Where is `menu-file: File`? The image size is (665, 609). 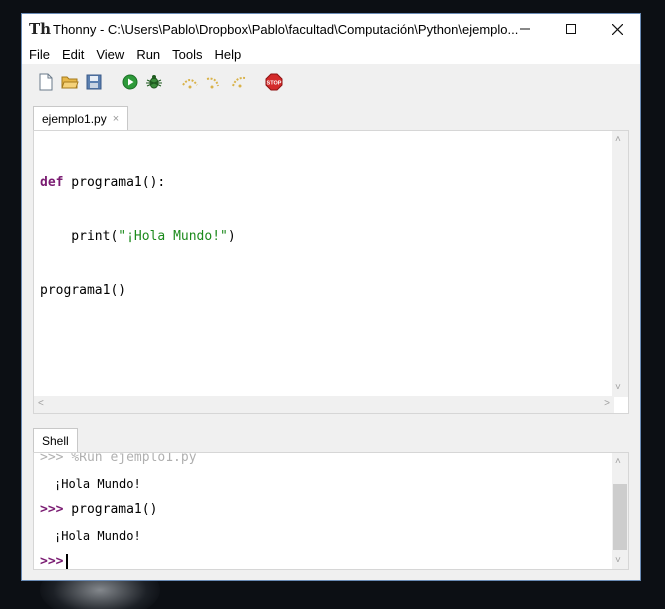 menu-file: File is located at coordinates (39, 54).